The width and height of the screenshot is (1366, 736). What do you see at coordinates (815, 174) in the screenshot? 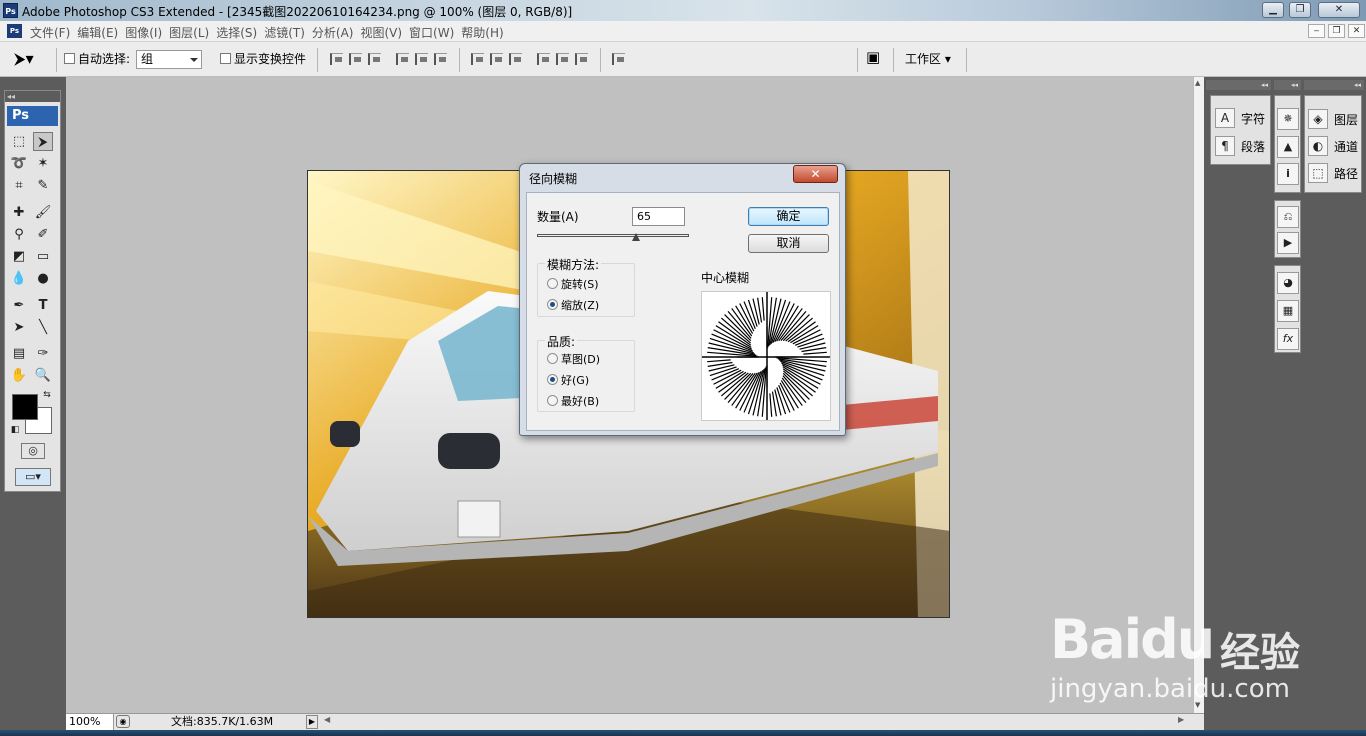
I see `dialog-close-button: ✕` at bounding box center [815, 174].